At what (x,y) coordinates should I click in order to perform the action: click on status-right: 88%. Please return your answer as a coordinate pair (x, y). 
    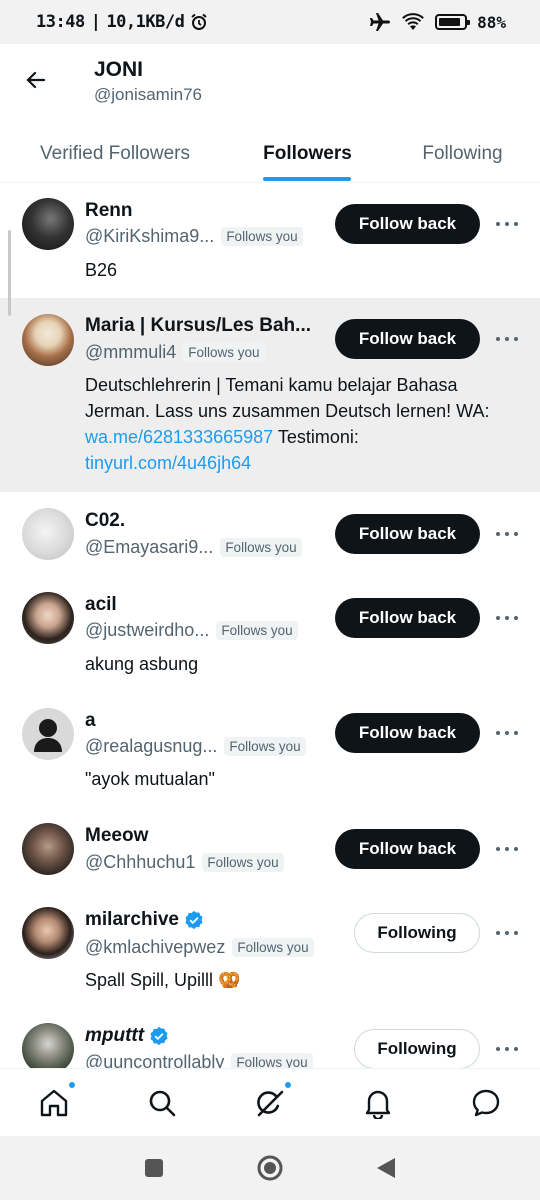
    Looking at the image, I should click on (437, 22).